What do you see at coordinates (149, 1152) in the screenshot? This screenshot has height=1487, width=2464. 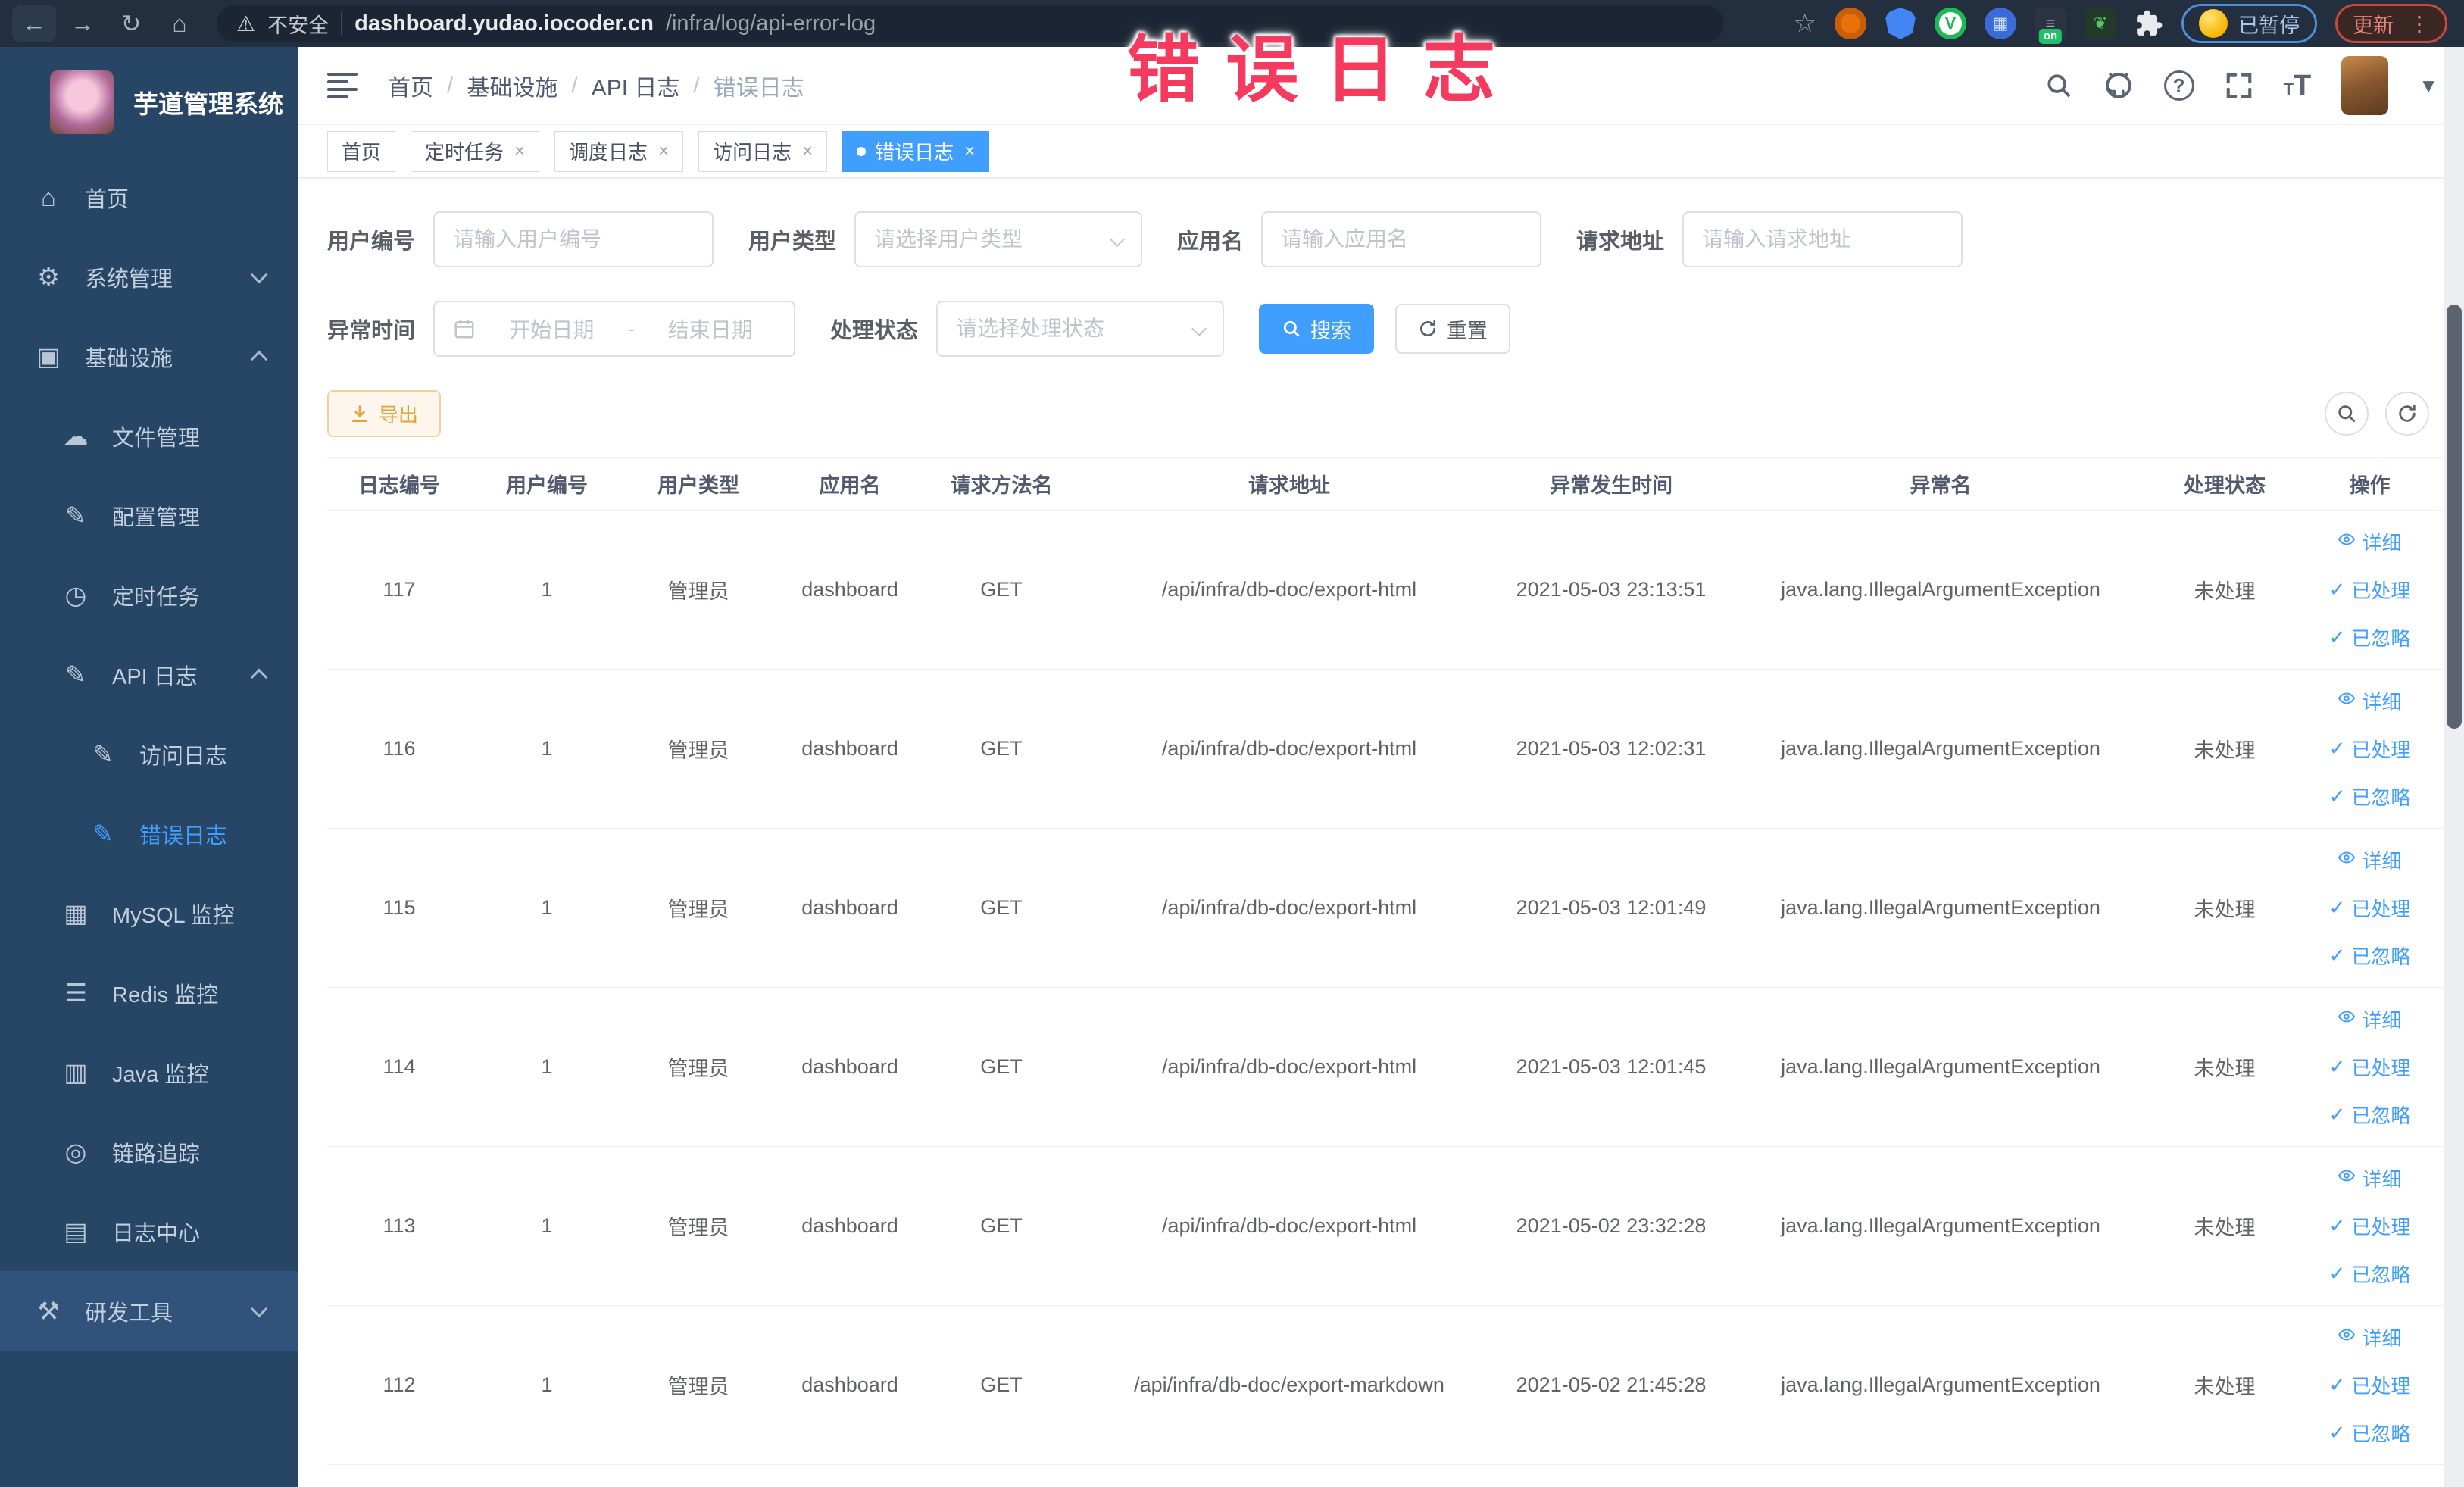 I see `sidebar-item-链路追踪: ◎ 链路追踪` at bounding box center [149, 1152].